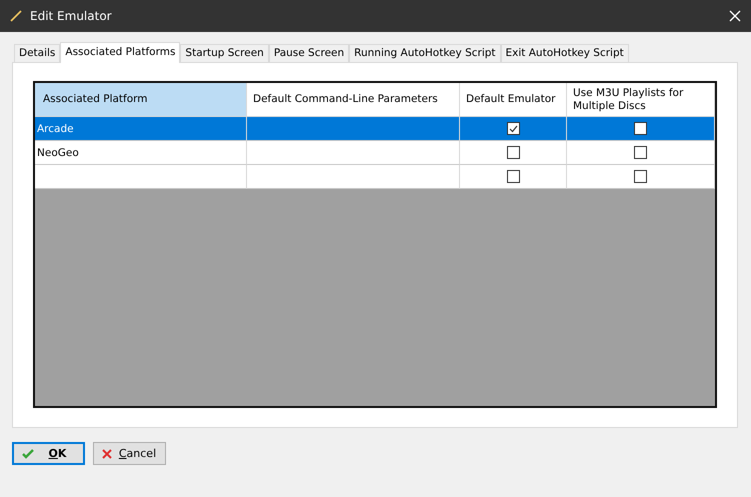 Image resolution: width=751 pixels, height=497 pixels. Describe the element at coordinates (425, 53) in the screenshot. I see `tab: Running AutoHotkey Script` at that location.